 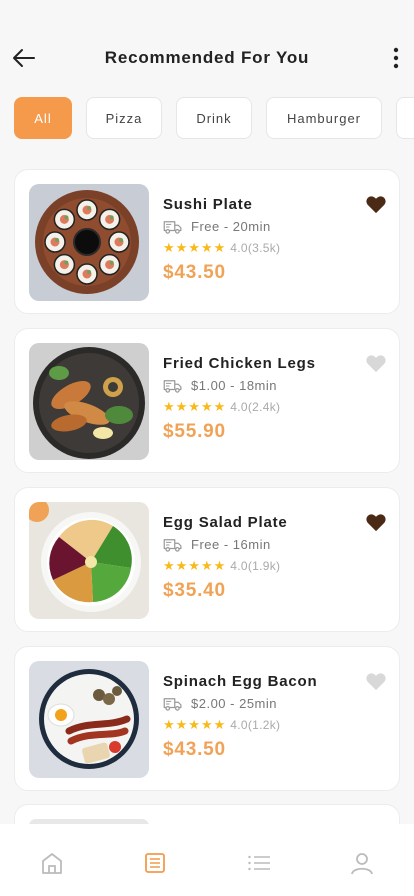 I want to click on bottom-tab-bar, so click(x=207, y=860).